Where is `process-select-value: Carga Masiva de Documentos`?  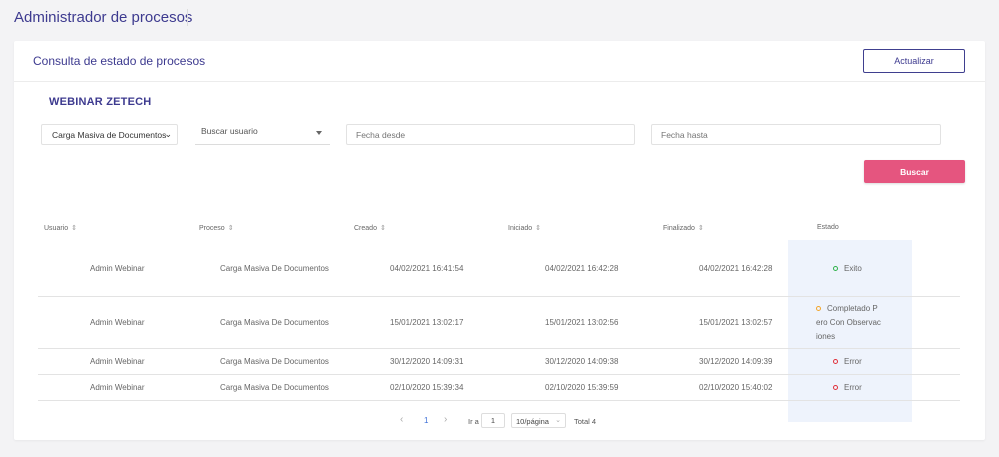
process-select-value: Carga Masiva de Documentos is located at coordinates (109, 135).